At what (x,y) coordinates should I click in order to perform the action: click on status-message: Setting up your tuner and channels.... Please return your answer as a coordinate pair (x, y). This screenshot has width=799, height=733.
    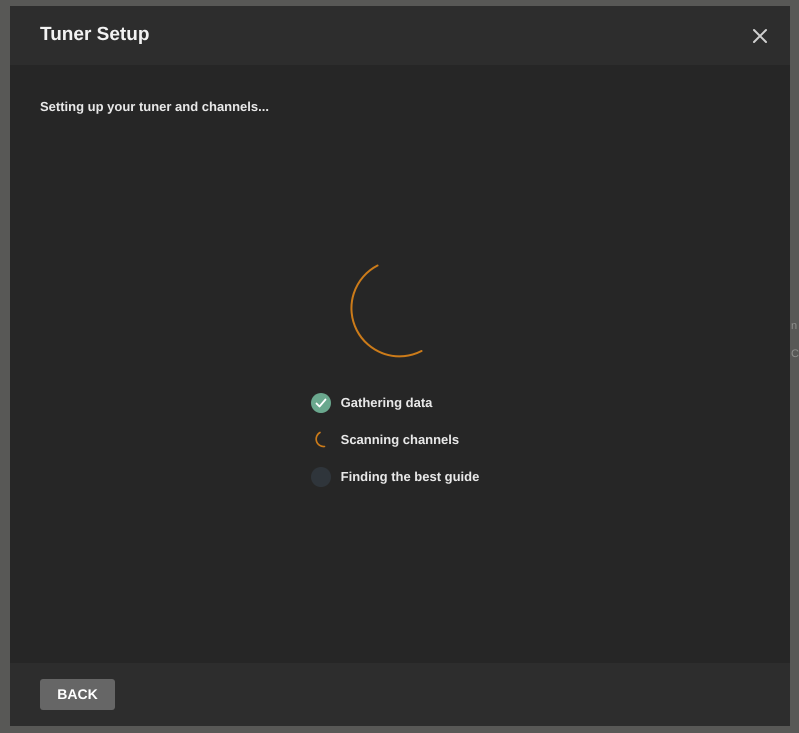
    Looking at the image, I should click on (155, 107).